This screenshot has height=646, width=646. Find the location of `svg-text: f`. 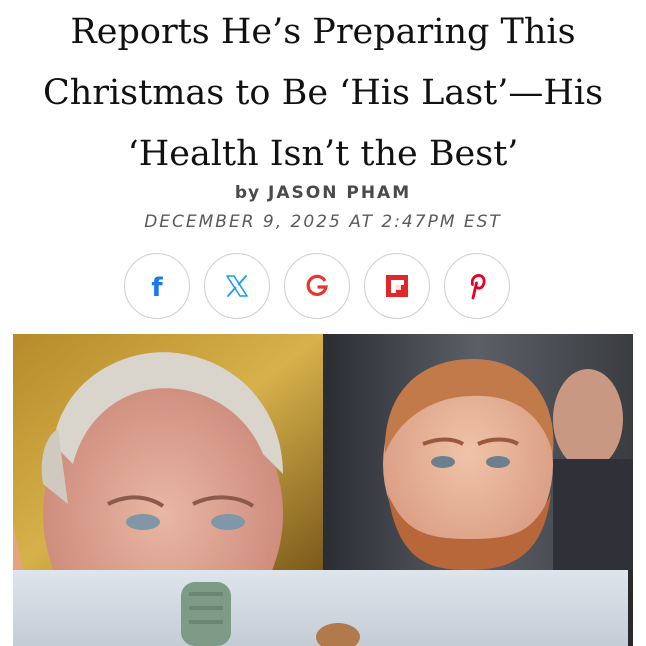

svg-text: f is located at coordinates (157, 286).